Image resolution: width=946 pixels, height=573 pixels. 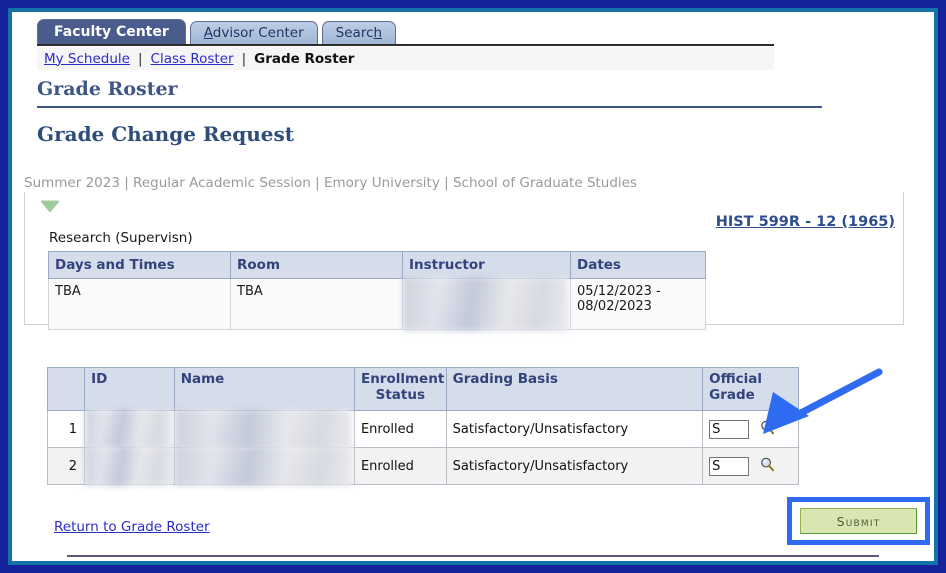 What do you see at coordinates (192, 59) in the screenshot?
I see `breadcrumb-link-class-roster: Class Roster` at bounding box center [192, 59].